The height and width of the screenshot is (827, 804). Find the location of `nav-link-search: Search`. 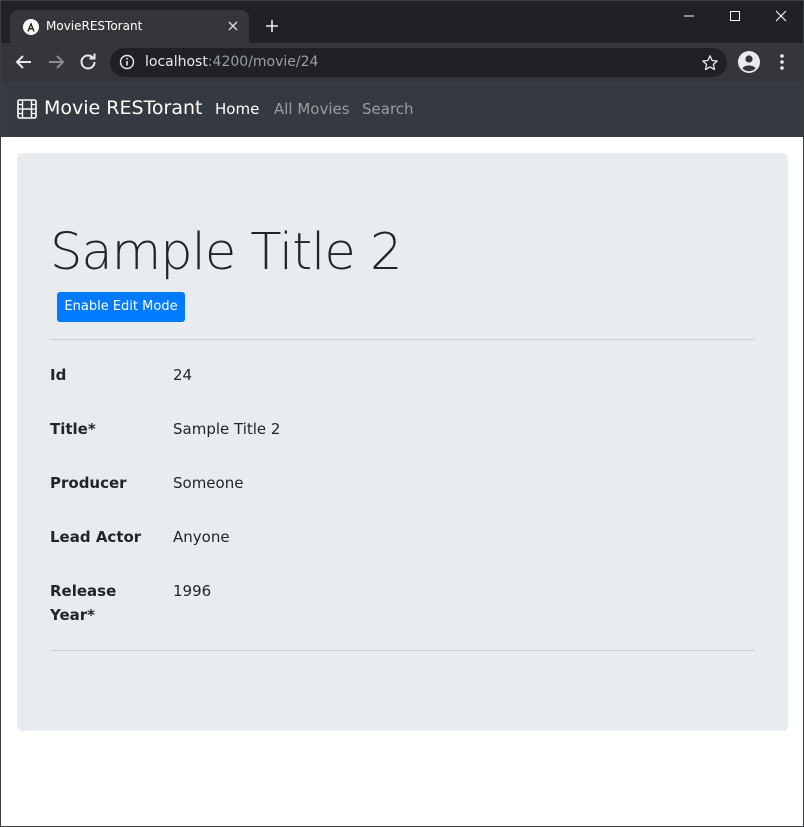

nav-link-search: Search is located at coordinates (388, 109).